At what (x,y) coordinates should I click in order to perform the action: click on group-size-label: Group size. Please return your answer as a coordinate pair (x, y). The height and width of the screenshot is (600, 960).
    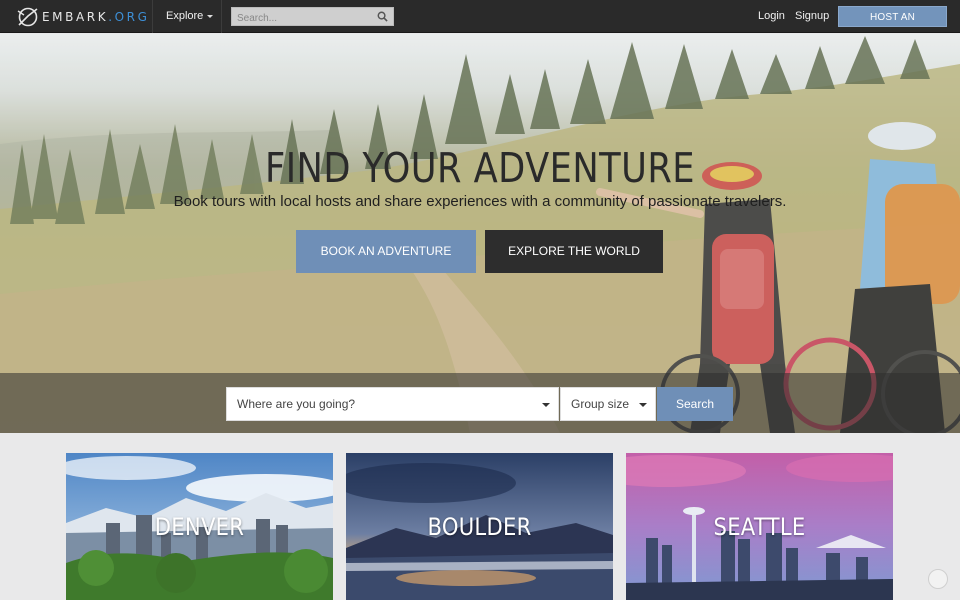
    Looking at the image, I should click on (600, 404).